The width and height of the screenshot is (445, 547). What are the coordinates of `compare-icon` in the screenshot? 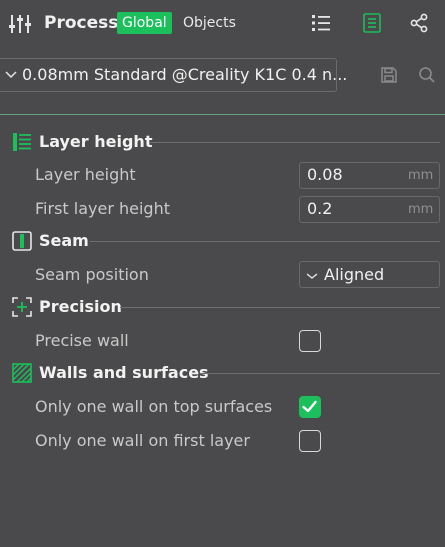 It's located at (372, 23).